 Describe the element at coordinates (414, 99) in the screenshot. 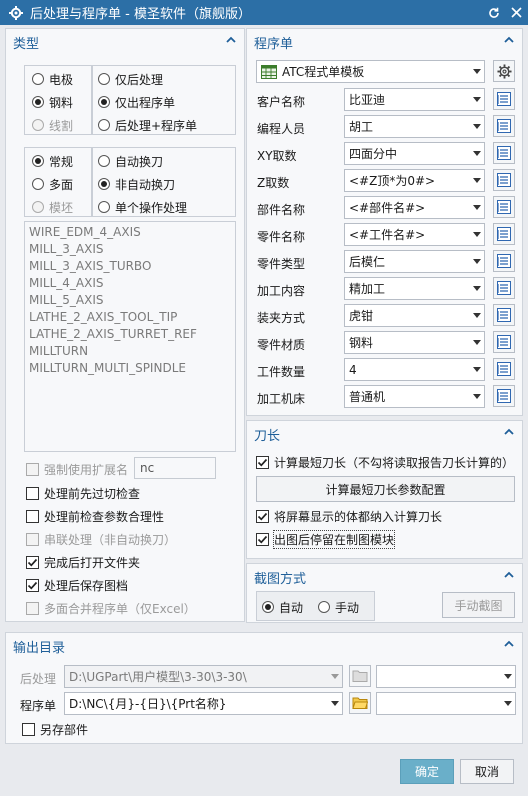

I see `field-select: 比亚迪` at that location.